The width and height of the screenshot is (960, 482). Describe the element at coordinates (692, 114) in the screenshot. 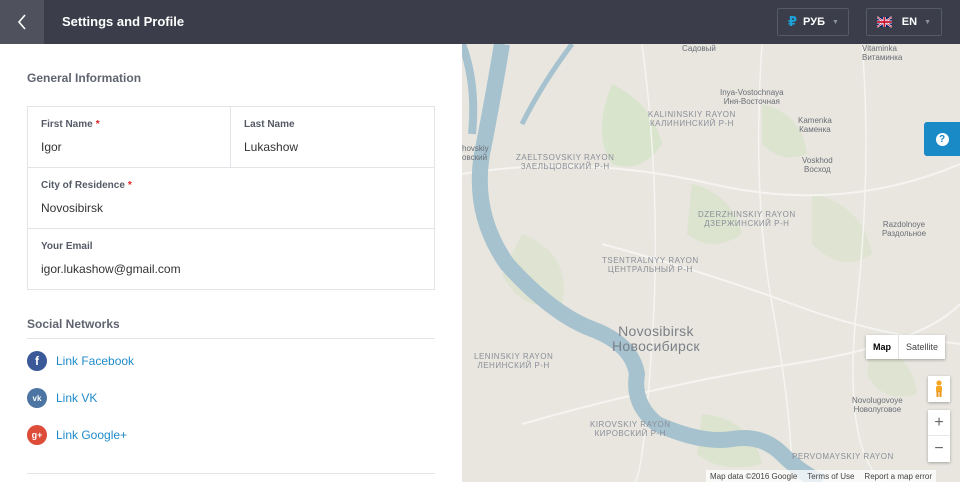

I see `district-kalininskiy-en: KALININSKIY RAYON` at that location.